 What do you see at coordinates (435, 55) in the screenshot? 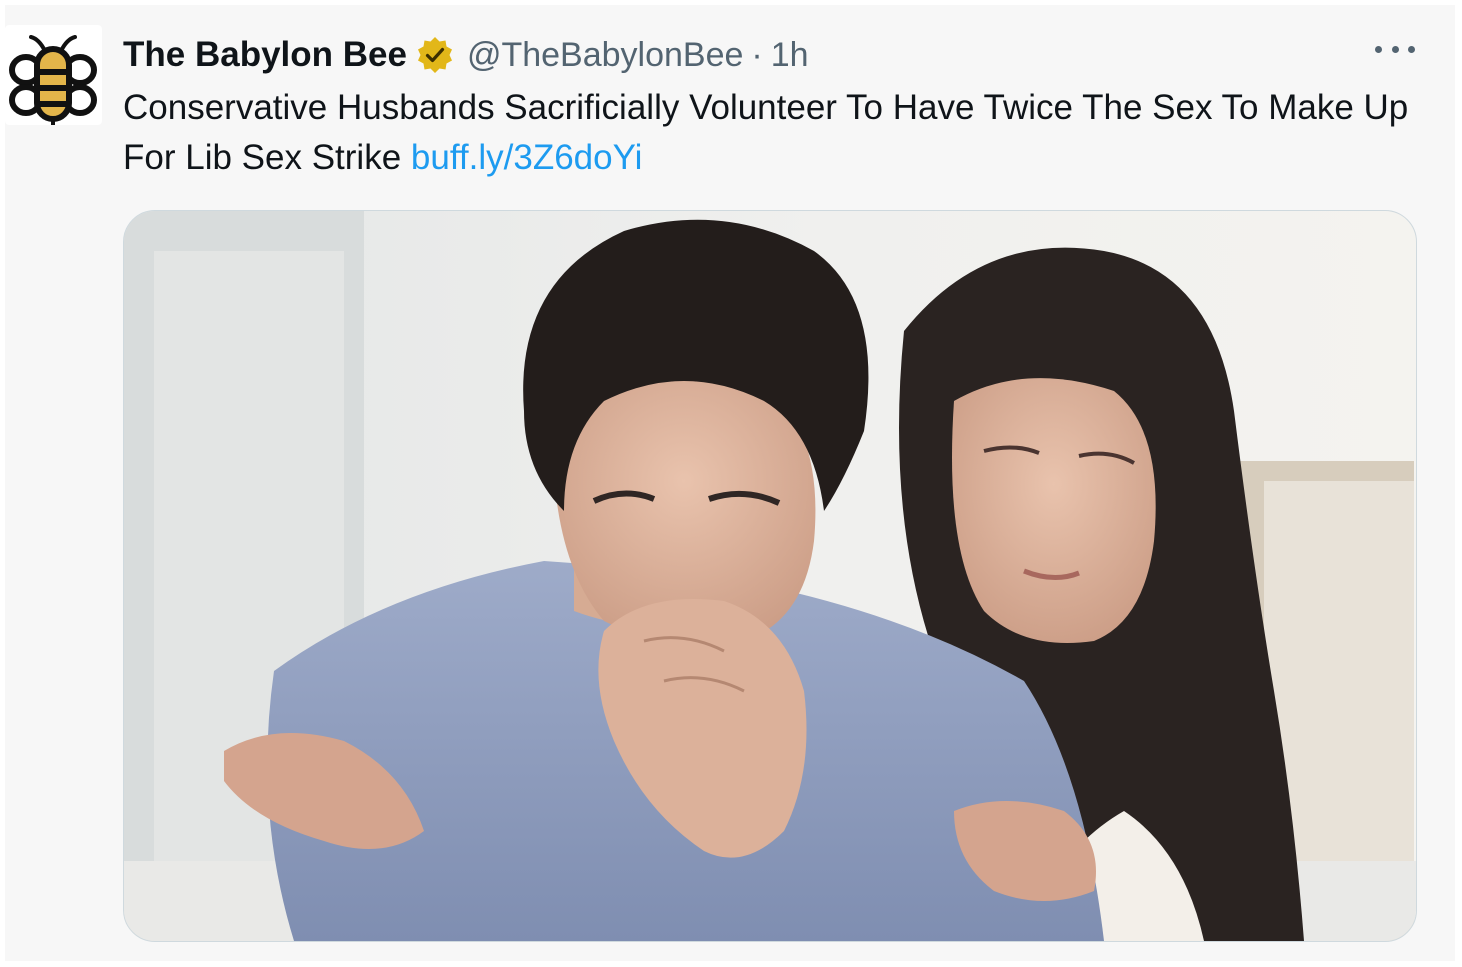
I see `gold-verified-badge-icon` at bounding box center [435, 55].